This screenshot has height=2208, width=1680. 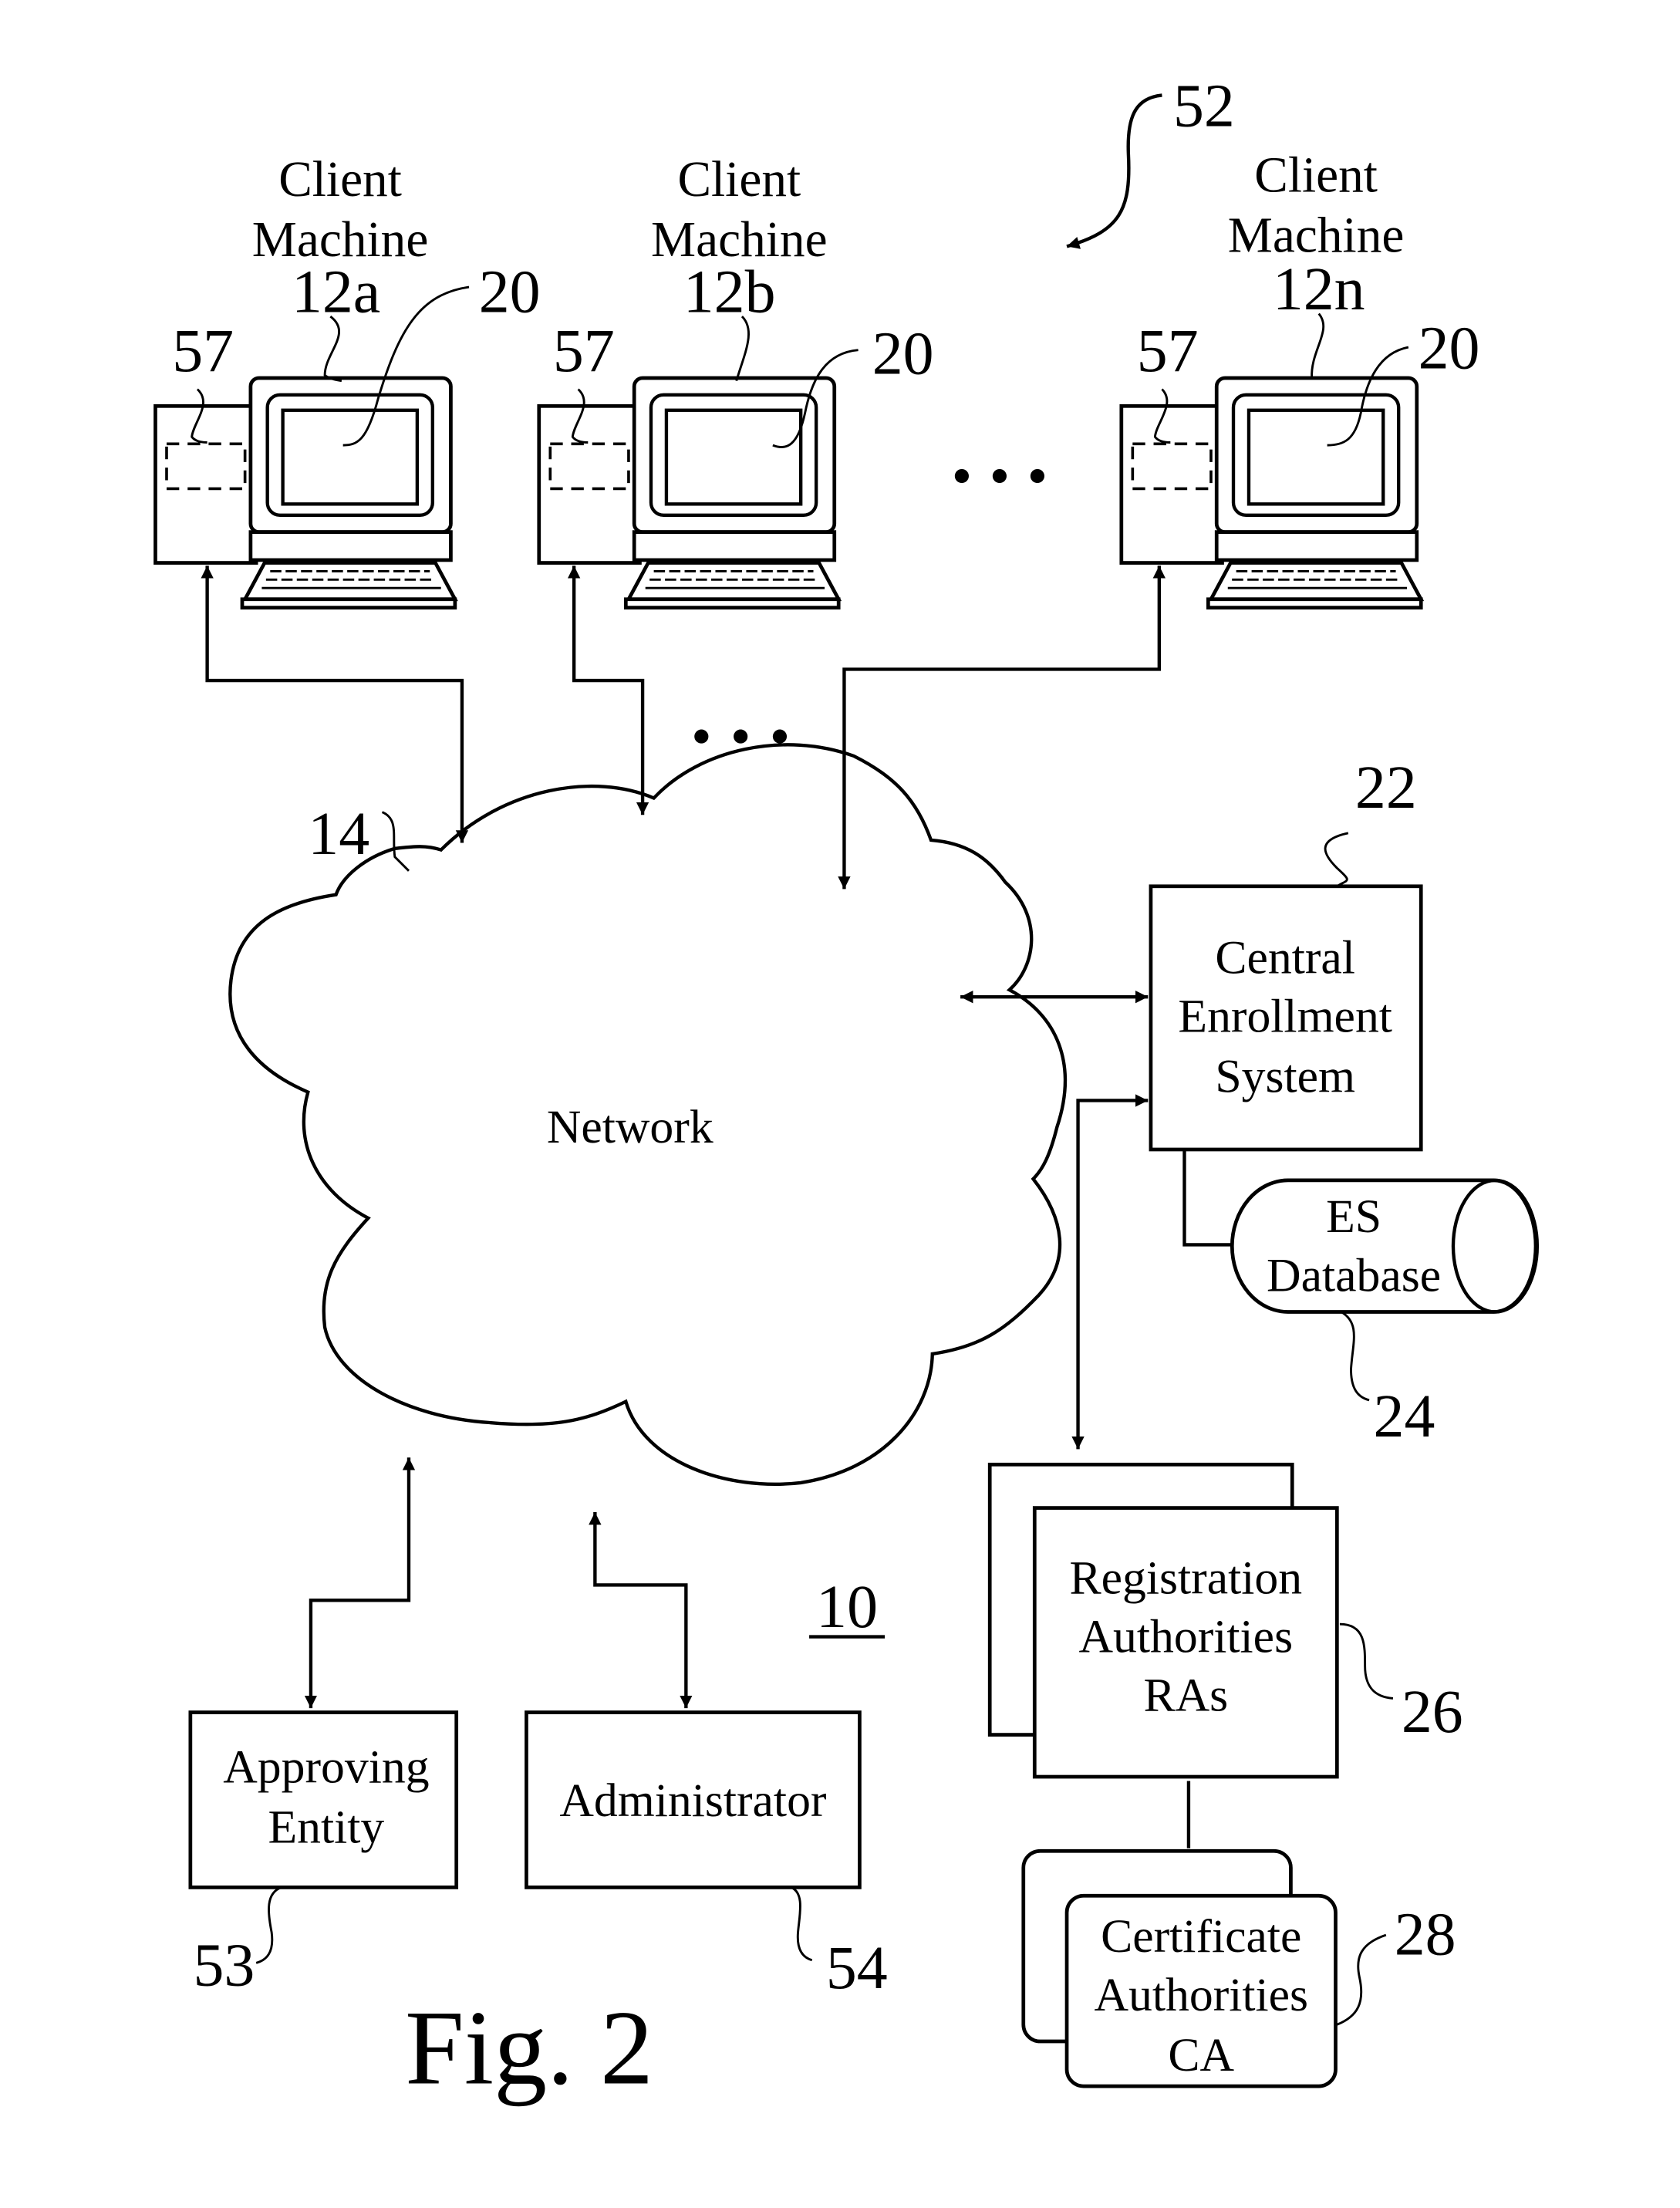 I want to click on ae-ref: 53, so click(x=224, y=1965).